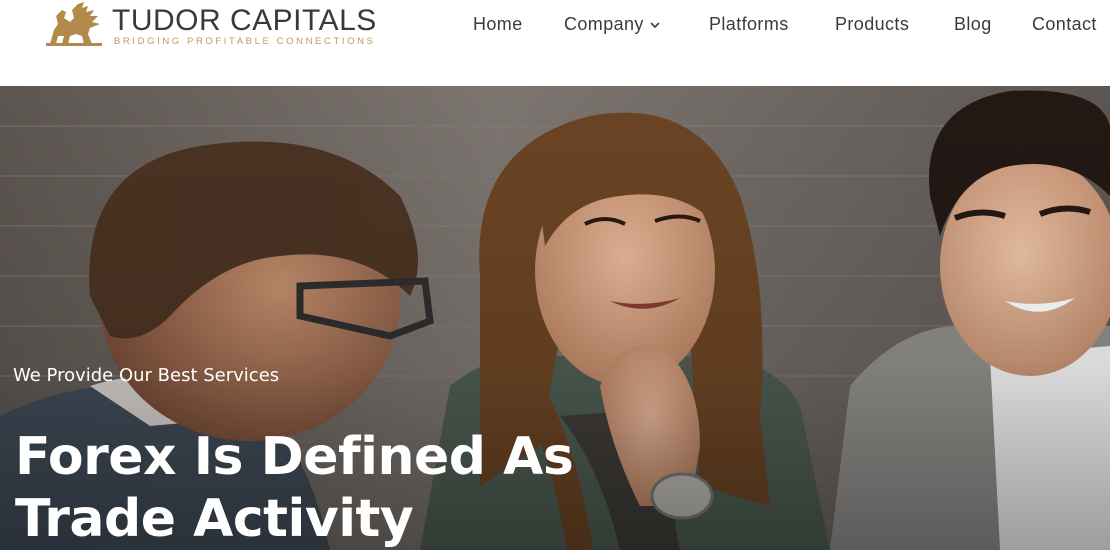 This screenshot has height=550, width=1110. I want to click on nav-item-home: Home, so click(498, 24).